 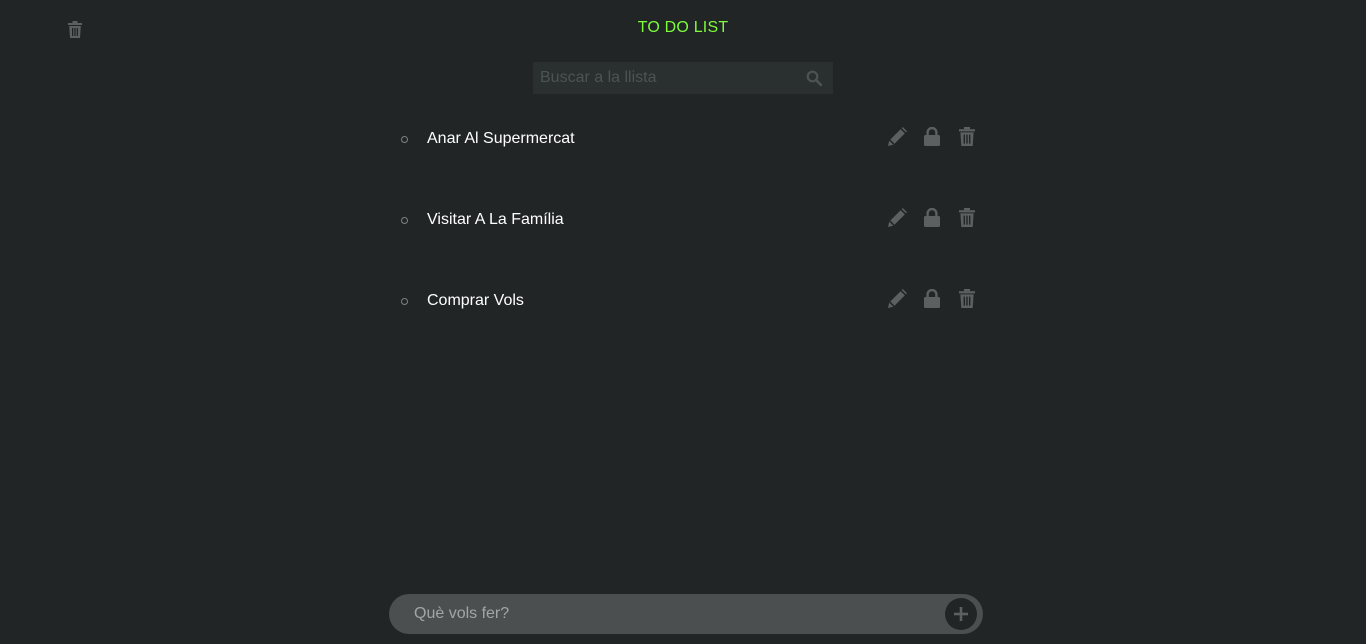 I want to click on task-label: Visitar A La Família, so click(x=495, y=219).